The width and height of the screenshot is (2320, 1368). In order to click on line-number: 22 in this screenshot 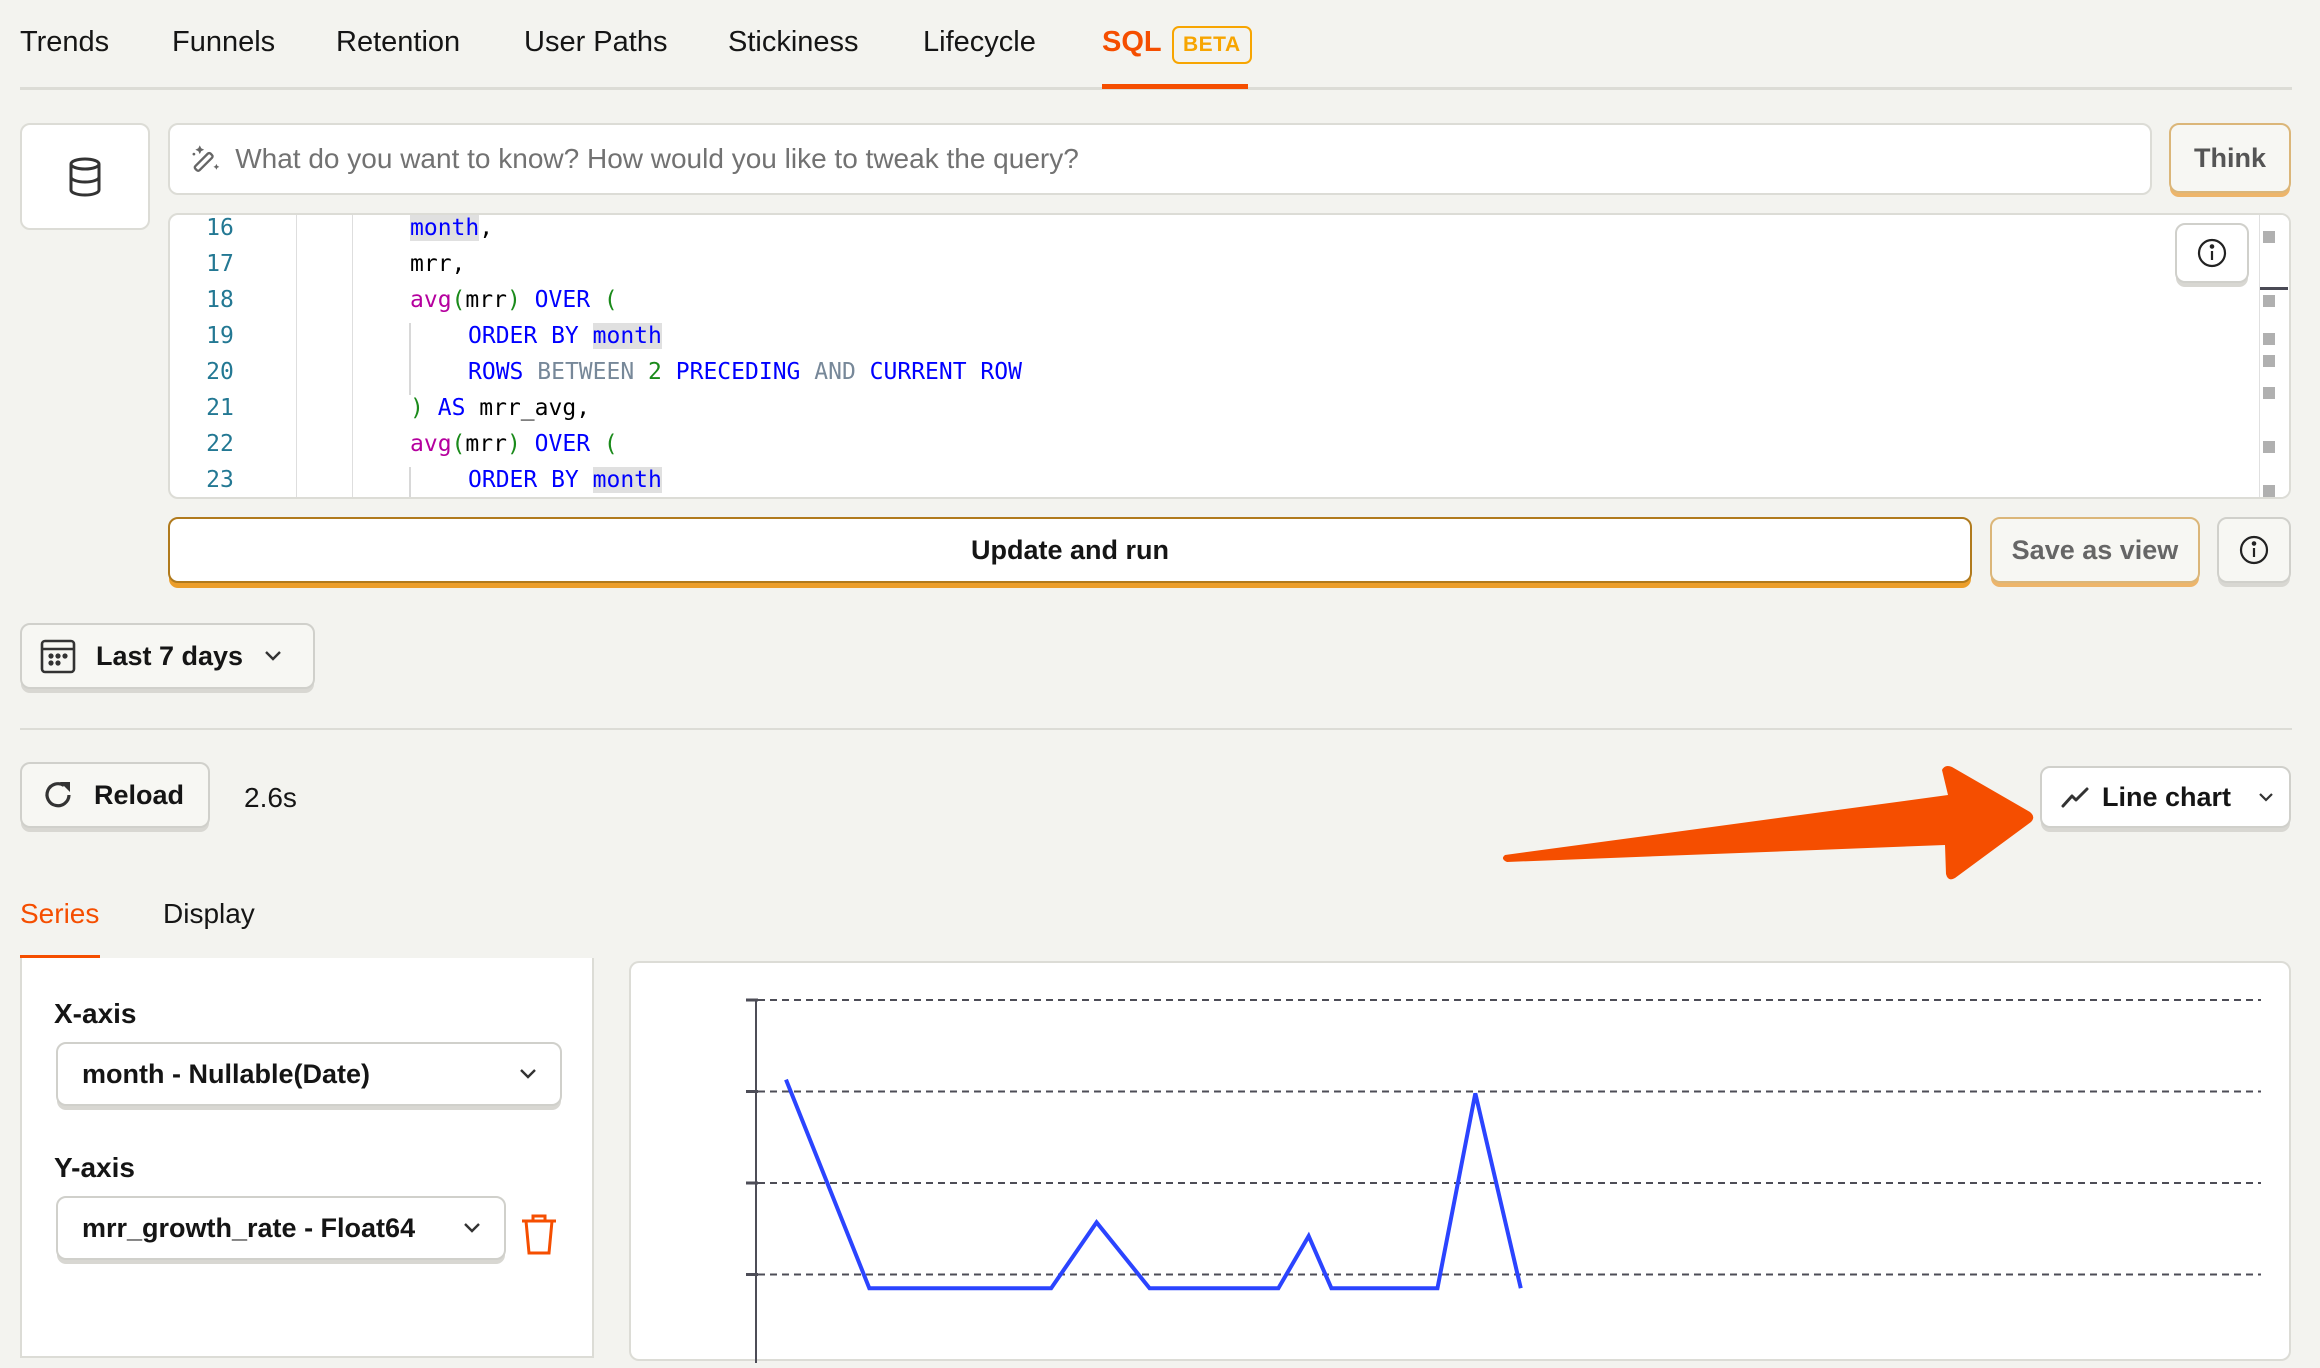, I will do `click(220, 444)`.